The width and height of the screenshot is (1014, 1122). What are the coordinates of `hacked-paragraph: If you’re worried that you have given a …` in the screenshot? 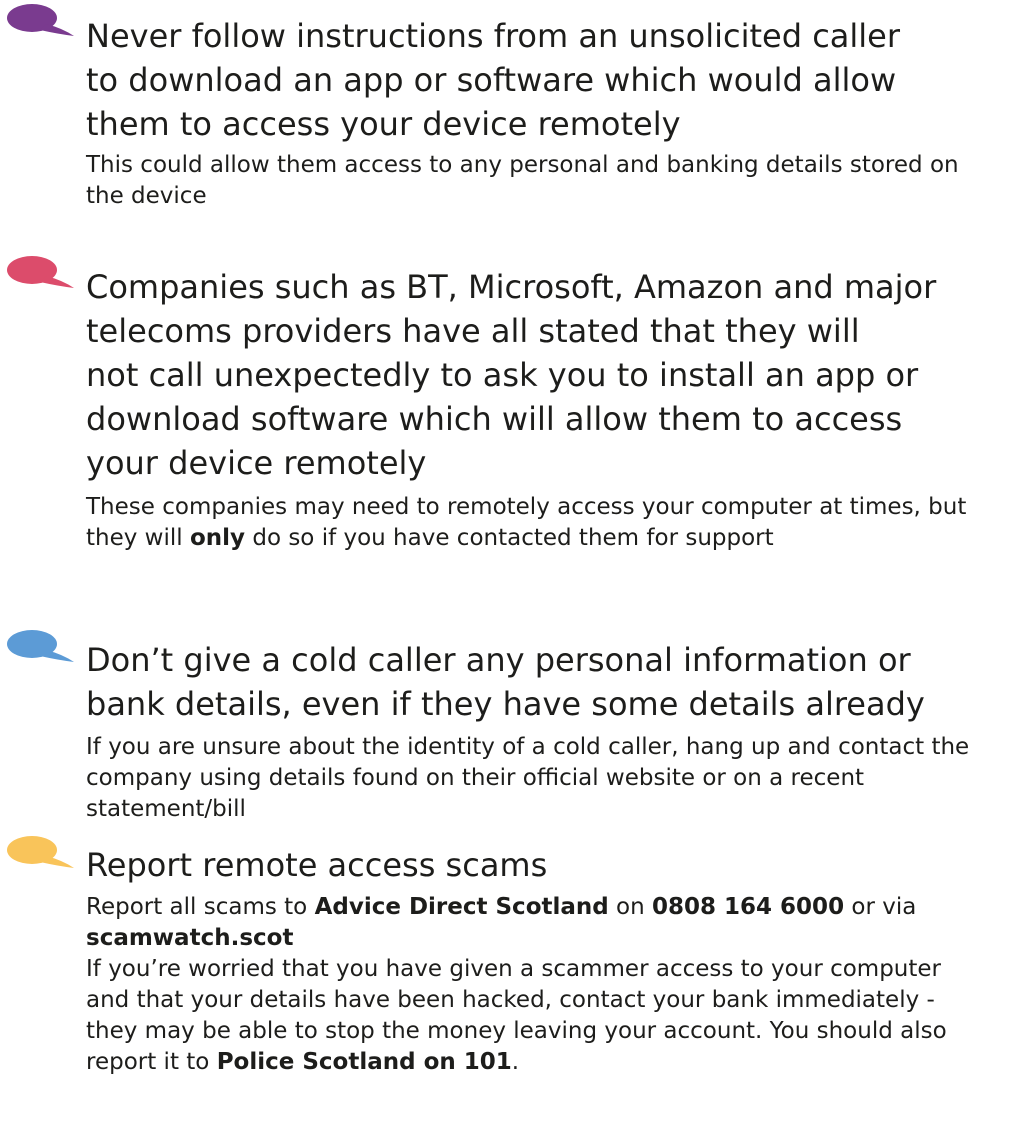 It's located at (536, 1016).